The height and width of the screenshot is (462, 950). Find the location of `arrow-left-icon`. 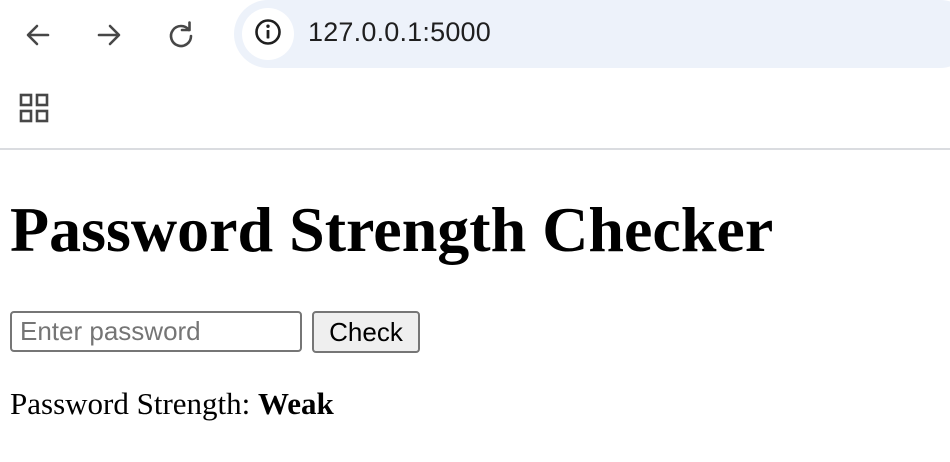

arrow-left-icon is located at coordinates (38, 35).